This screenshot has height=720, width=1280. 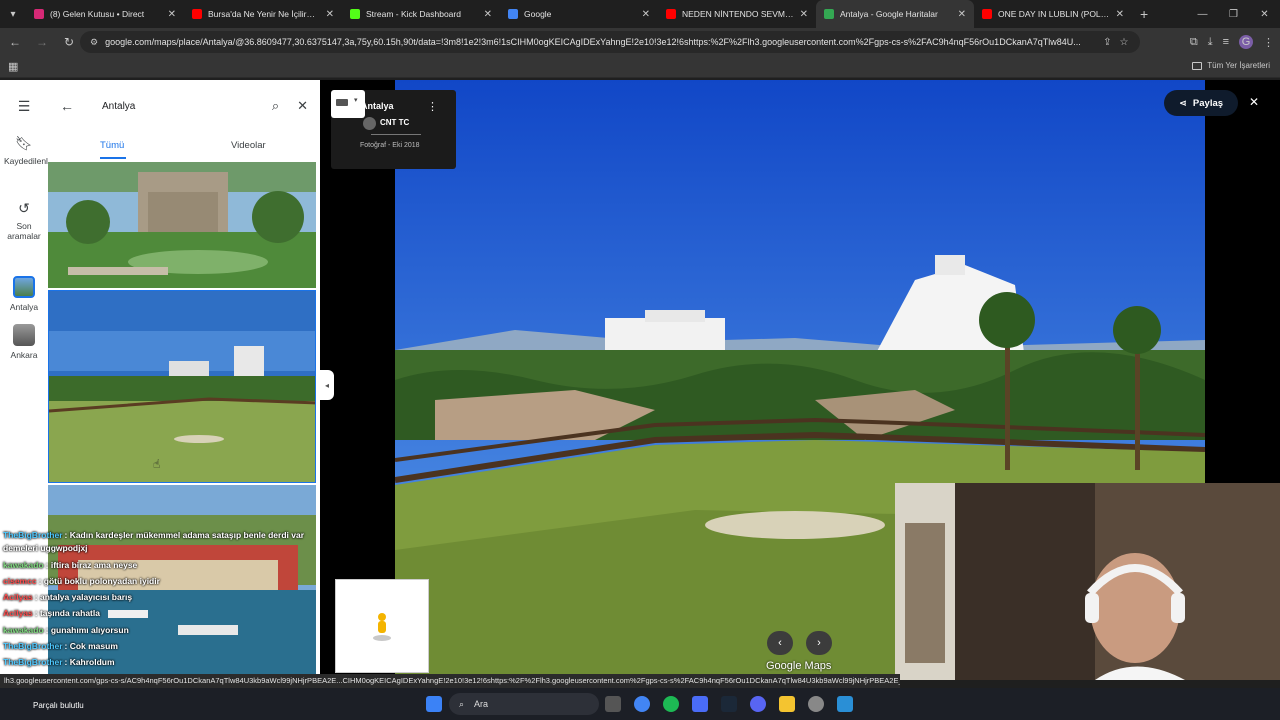 I want to click on reload-icon: ↻, so click(x=69, y=42).